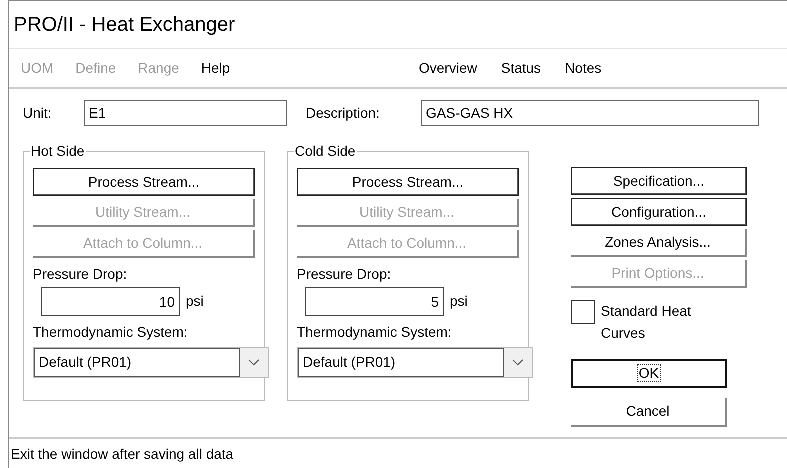 The image size is (787, 468). I want to click on dialog-button: Cancel, so click(649, 412).